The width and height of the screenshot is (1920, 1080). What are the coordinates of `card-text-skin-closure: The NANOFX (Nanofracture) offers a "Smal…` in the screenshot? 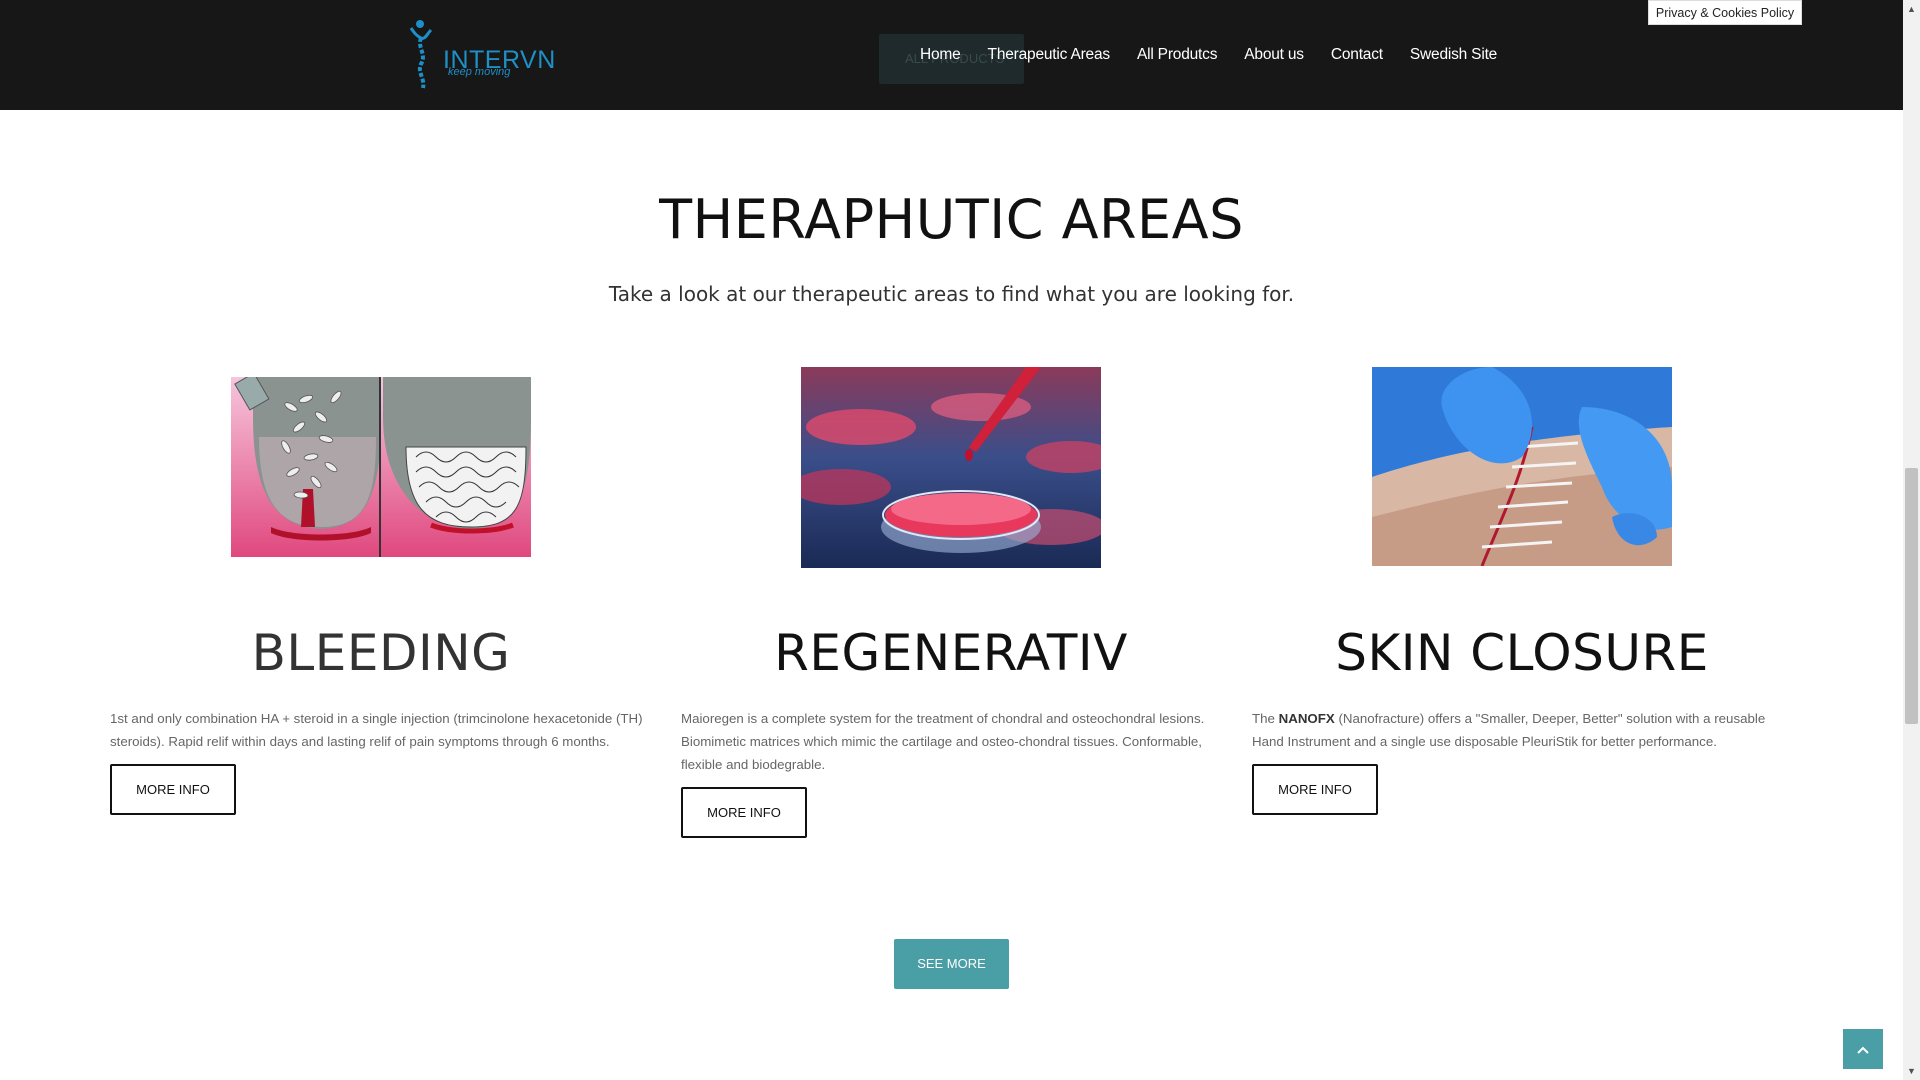 It's located at (1522, 730).